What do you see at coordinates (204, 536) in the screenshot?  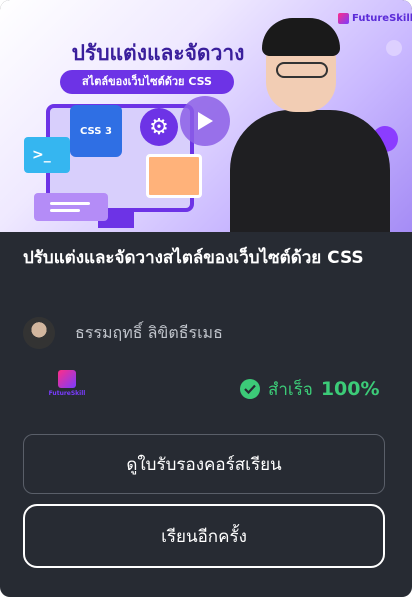 I see `relearn-button: เรียนอีกครั้ง` at bounding box center [204, 536].